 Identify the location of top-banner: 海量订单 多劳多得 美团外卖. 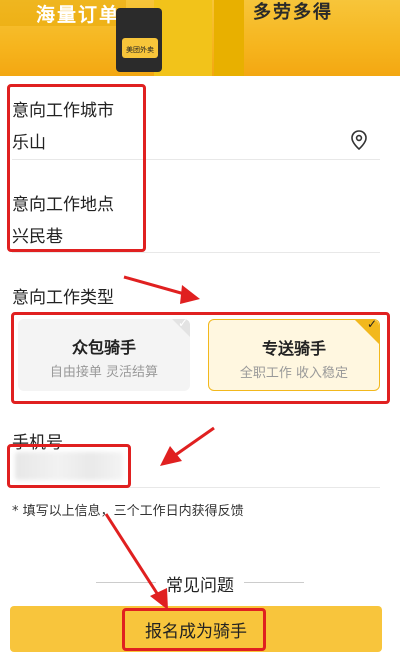
(200, 38).